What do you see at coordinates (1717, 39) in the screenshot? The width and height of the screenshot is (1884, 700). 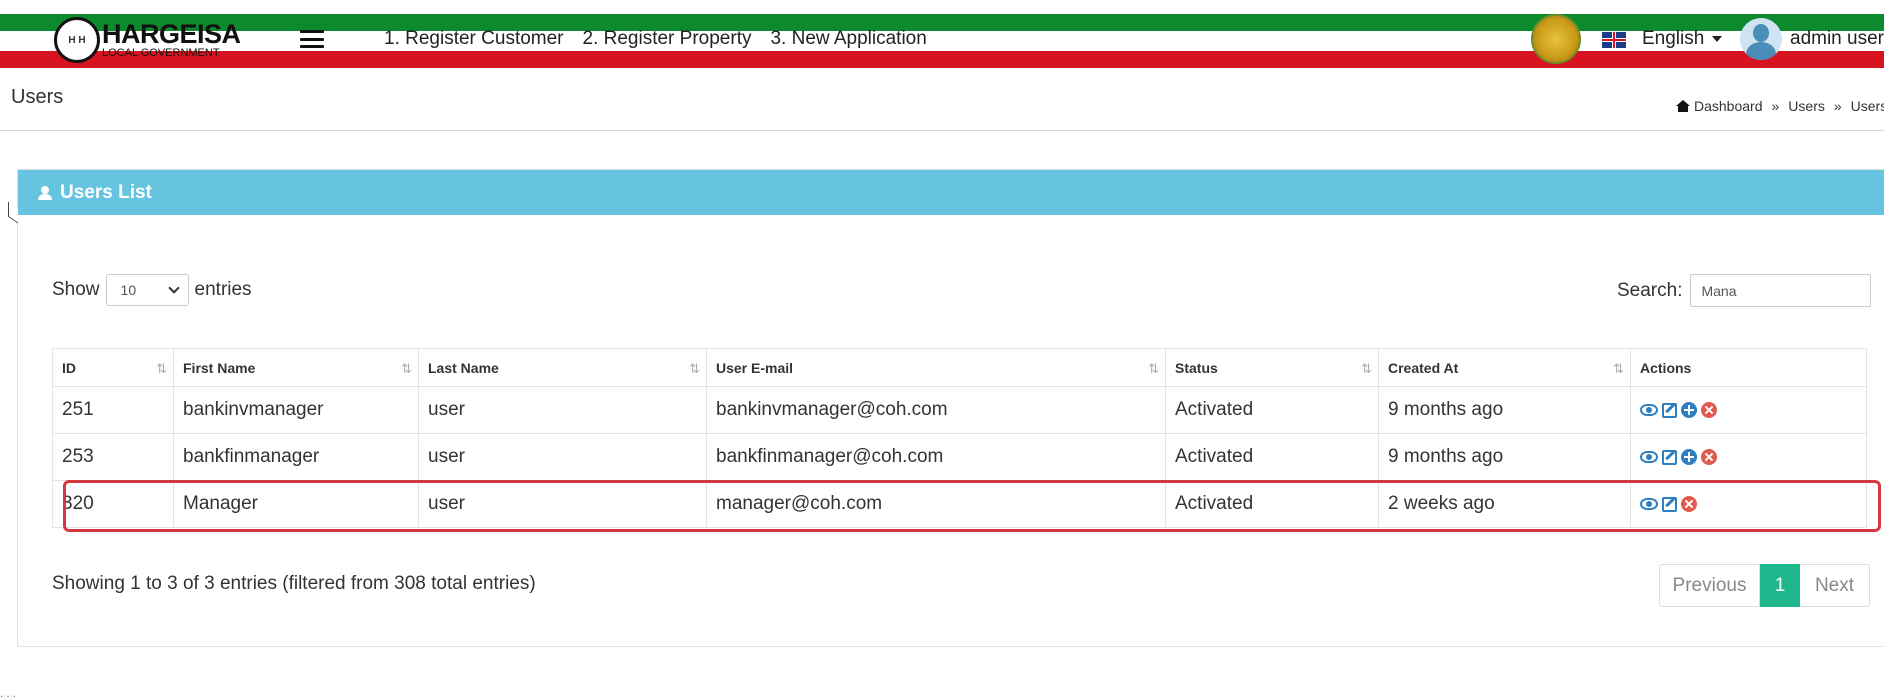 I see `caret-down-icon` at bounding box center [1717, 39].